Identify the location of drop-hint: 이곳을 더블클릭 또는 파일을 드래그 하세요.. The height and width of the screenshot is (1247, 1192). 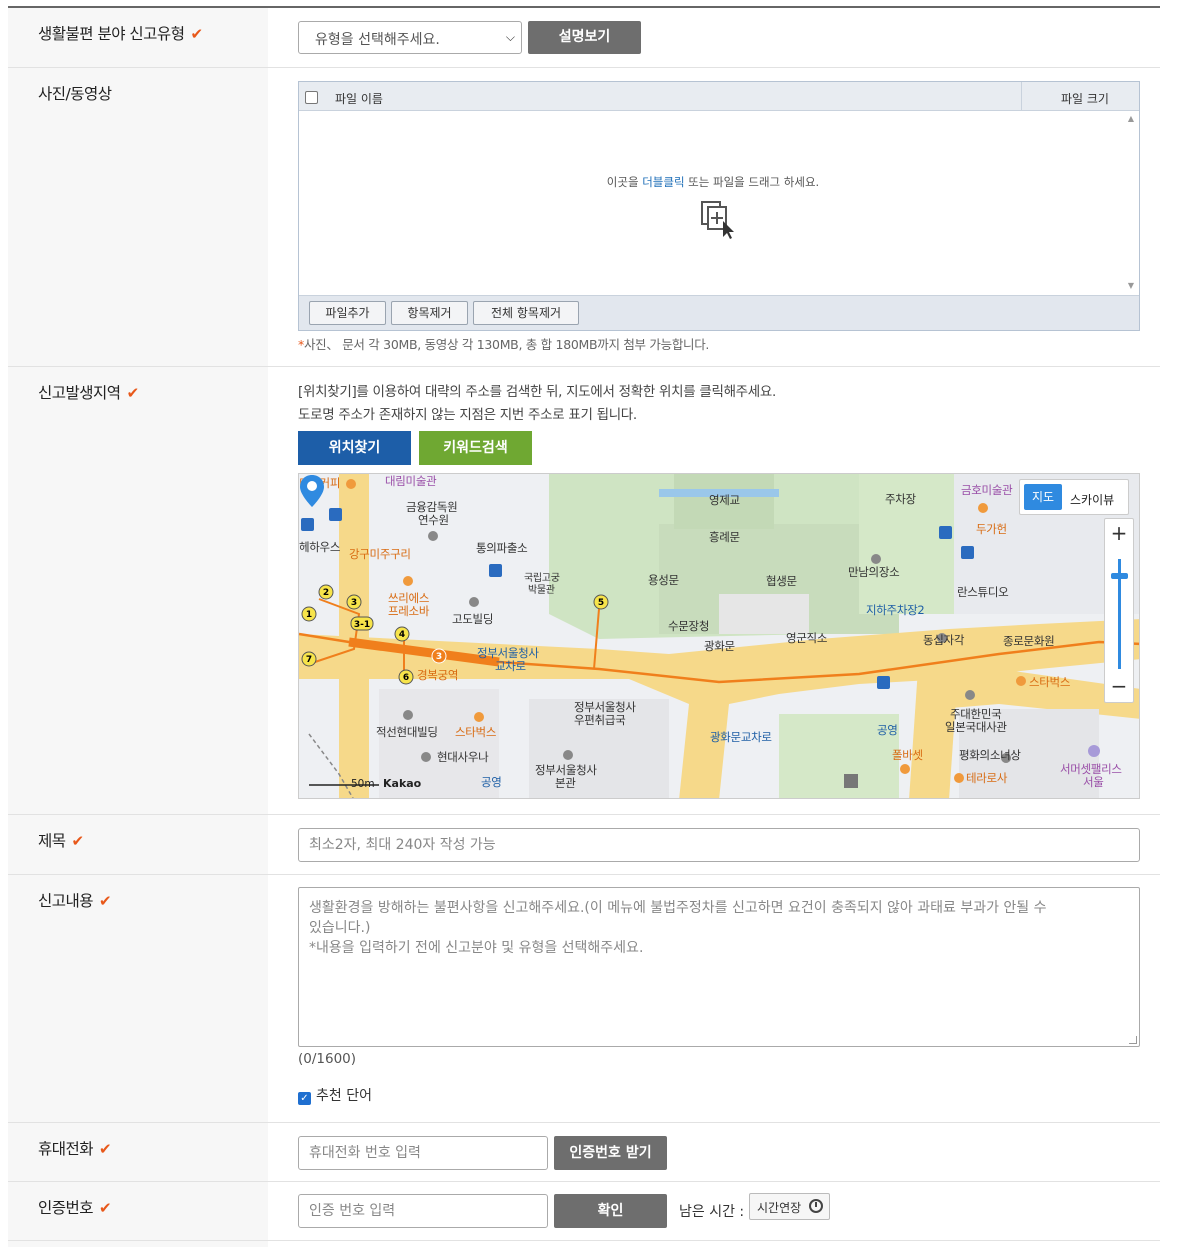
(713, 182).